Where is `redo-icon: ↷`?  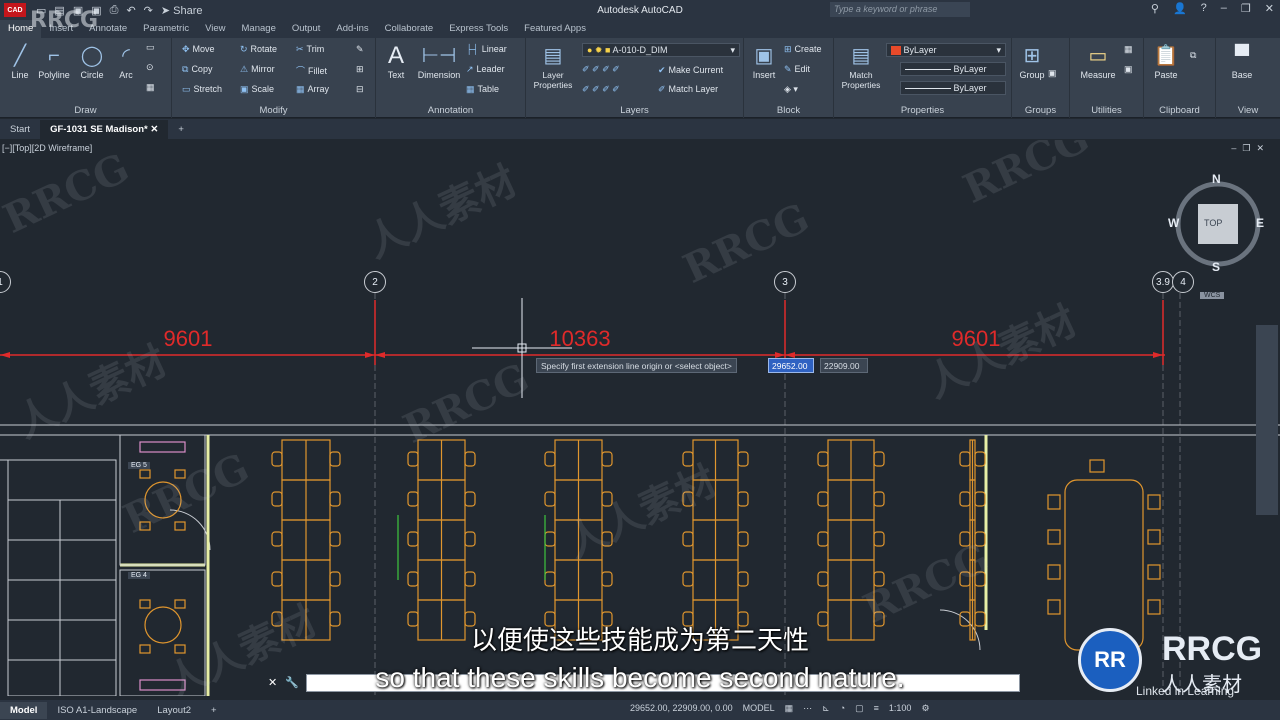
redo-icon: ↷ is located at coordinates (148, 10).